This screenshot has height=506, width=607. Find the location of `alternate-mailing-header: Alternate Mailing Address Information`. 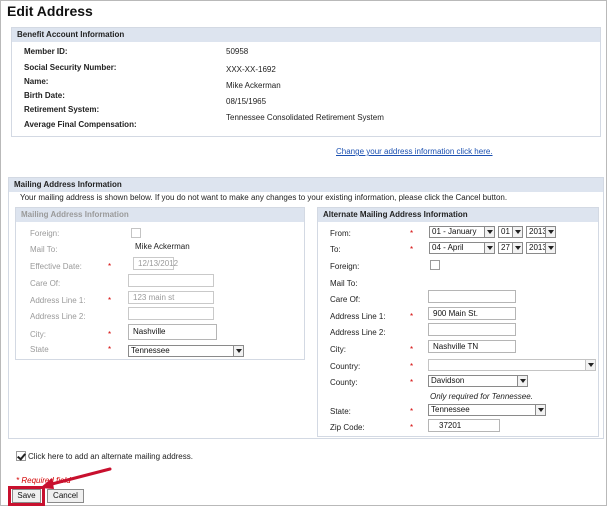

alternate-mailing-header: Alternate Mailing Address Information is located at coordinates (458, 215).